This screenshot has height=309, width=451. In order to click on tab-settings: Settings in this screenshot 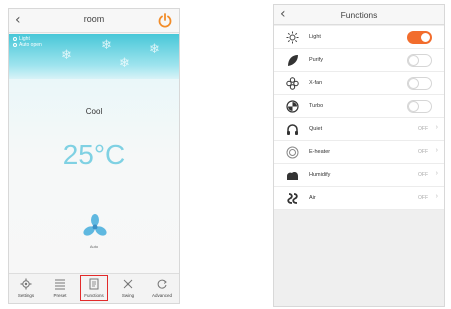, I will do `click(26, 288)`.